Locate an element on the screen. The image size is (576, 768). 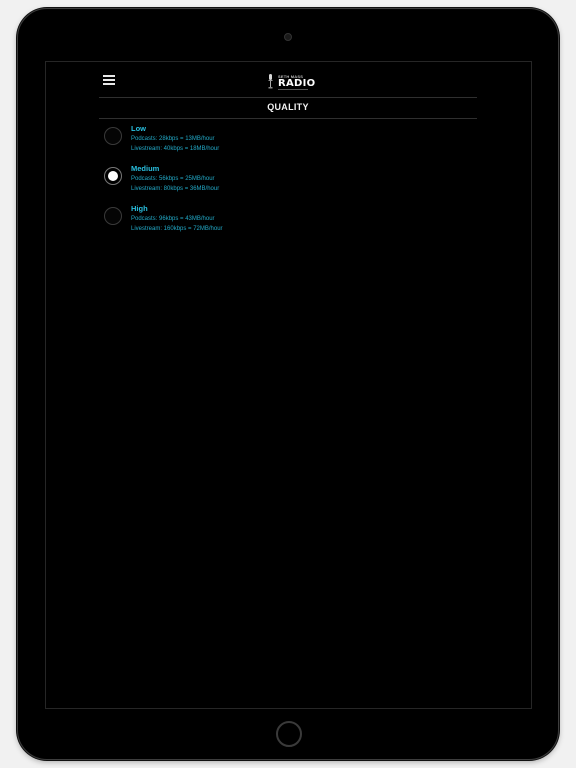
option-livestream-info: Livestream: 80kbps = 36MB/hour is located at coordinates (175, 189).